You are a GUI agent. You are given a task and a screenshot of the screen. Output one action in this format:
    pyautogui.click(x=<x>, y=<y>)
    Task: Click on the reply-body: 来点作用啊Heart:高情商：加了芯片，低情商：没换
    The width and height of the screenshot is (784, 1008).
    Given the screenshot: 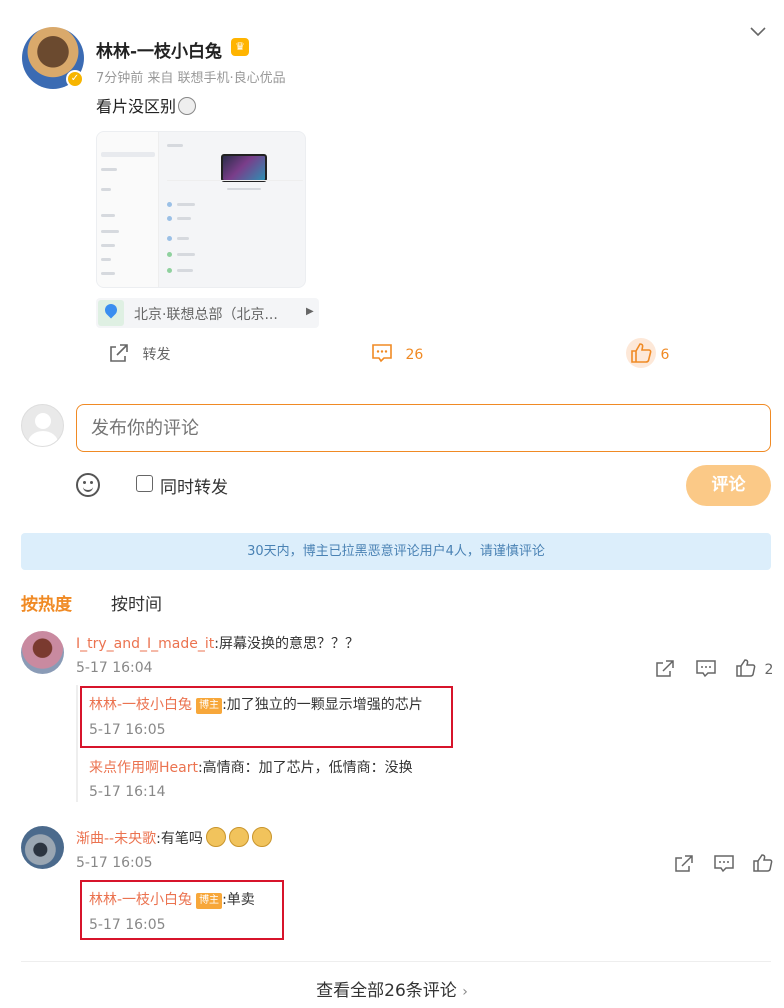 What is the action you would take?
    pyautogui.click(x=251, y=768)
    